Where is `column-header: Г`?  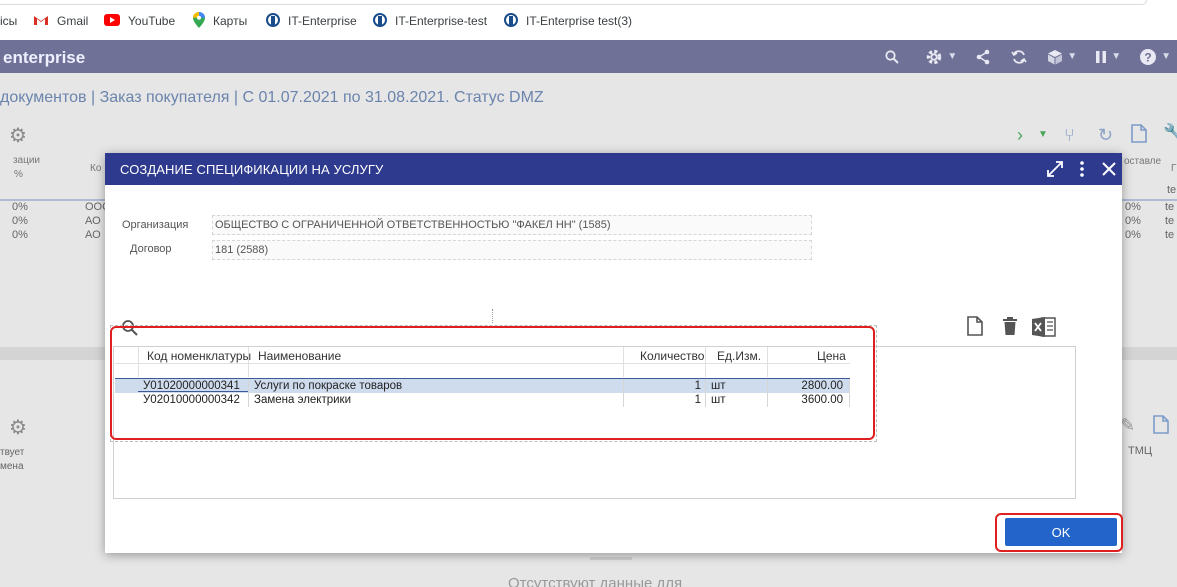
column-header: Г is located at coordinates (1174, 168).